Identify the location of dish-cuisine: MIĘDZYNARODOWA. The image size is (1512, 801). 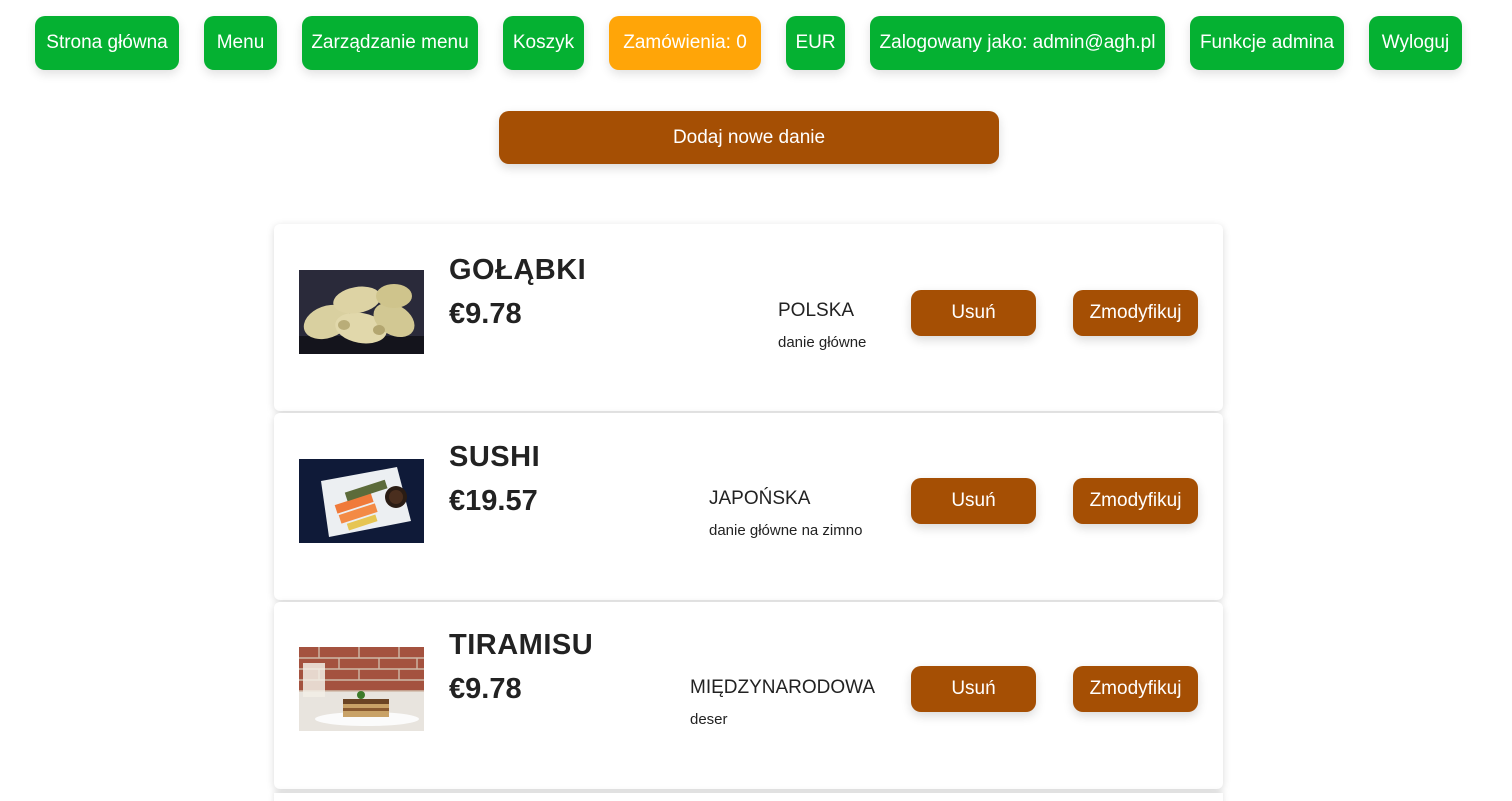
(783, 687).